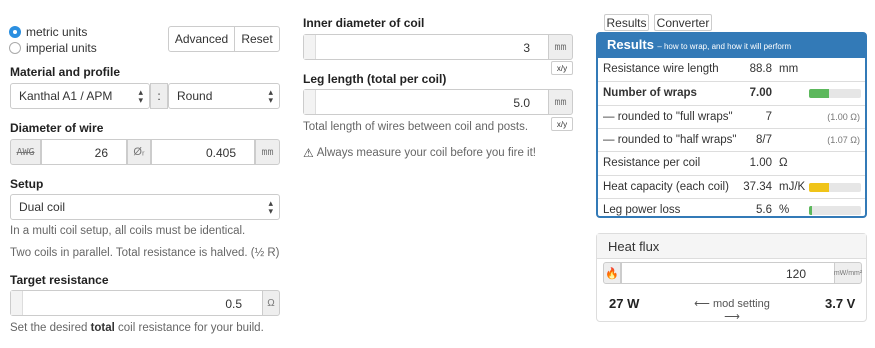 The height and width of the screenshot is (348, 875). What do you see at coordinates (624, 303) in the screenshot?
I see `heat-flux-watts: 27 W` at bounding box center [624, 303].